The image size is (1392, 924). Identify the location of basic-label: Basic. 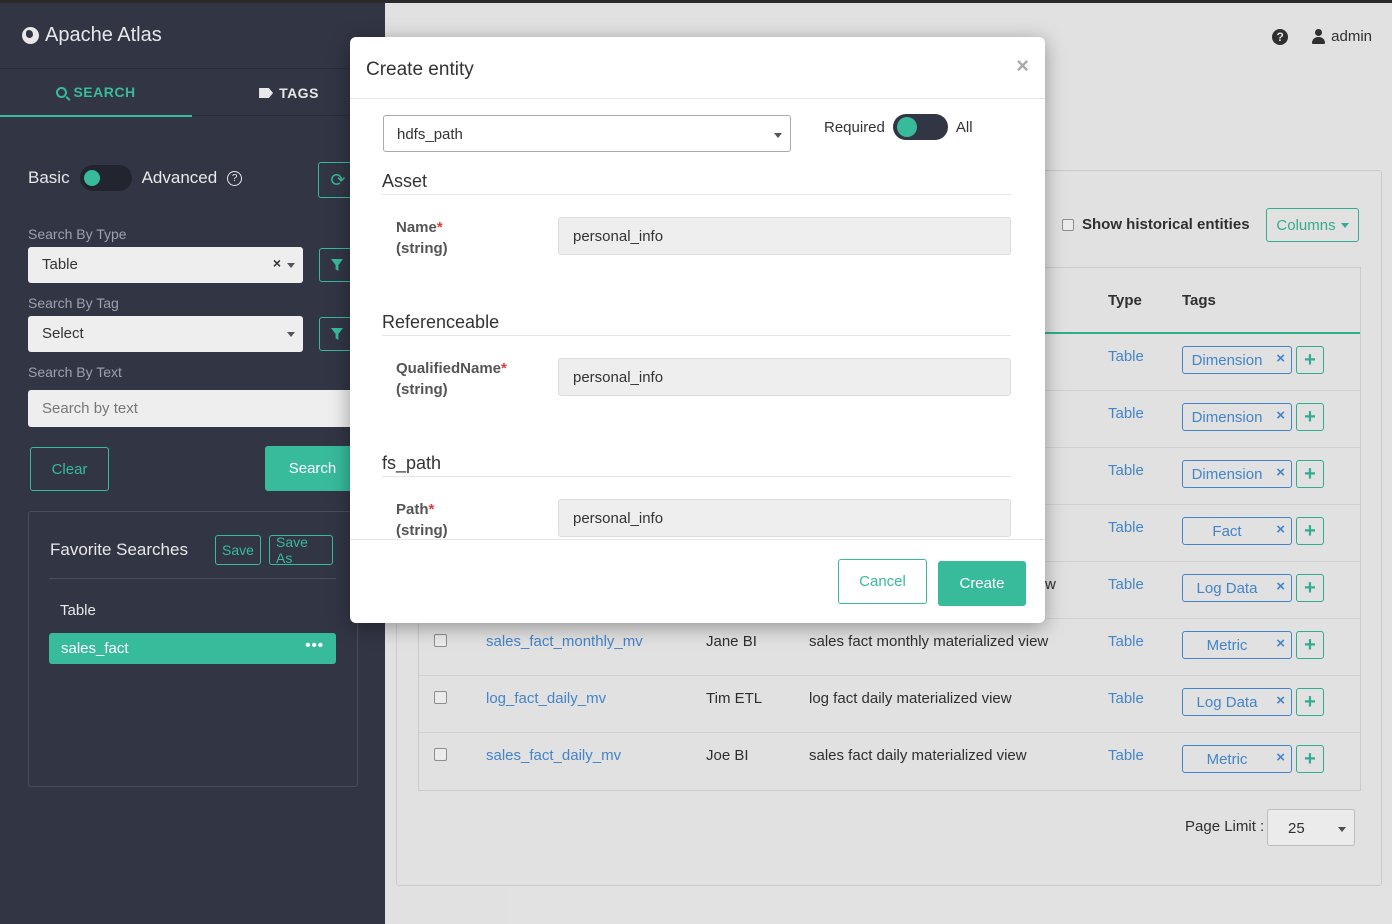
(49, 177).